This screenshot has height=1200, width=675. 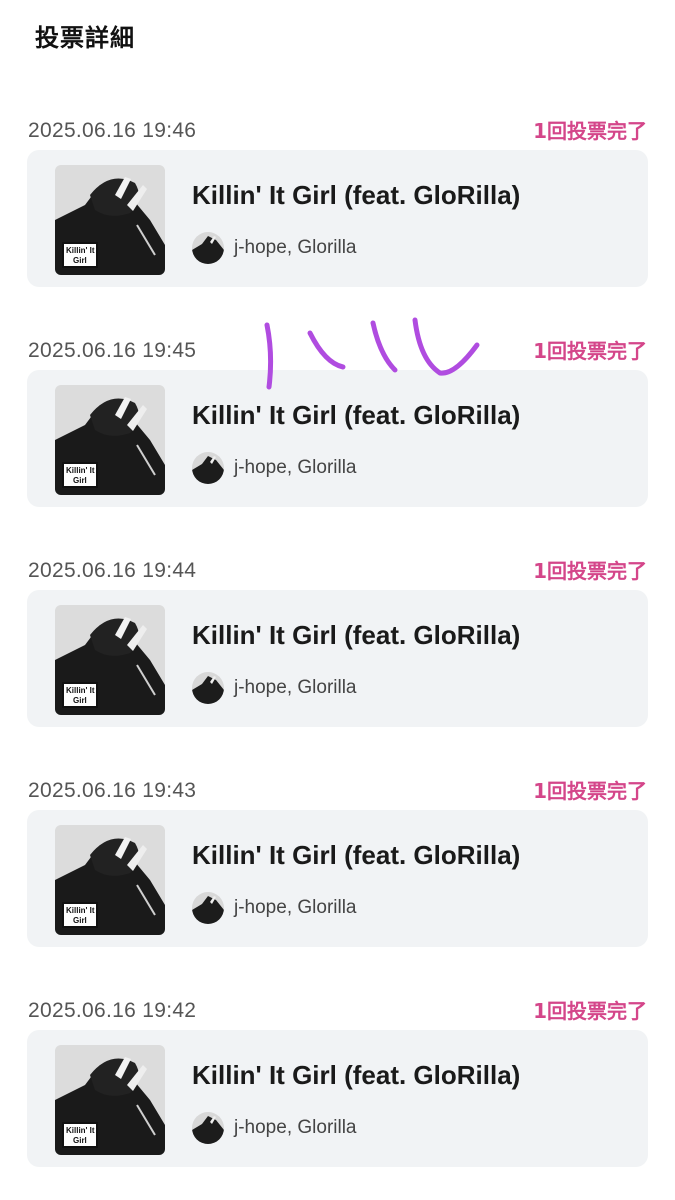 What do you see at coordinates (112, 1010) in the screenshot?
I see `vote-timestamp: 2025.06.16 19:42` at bounding box center [112, 1010].